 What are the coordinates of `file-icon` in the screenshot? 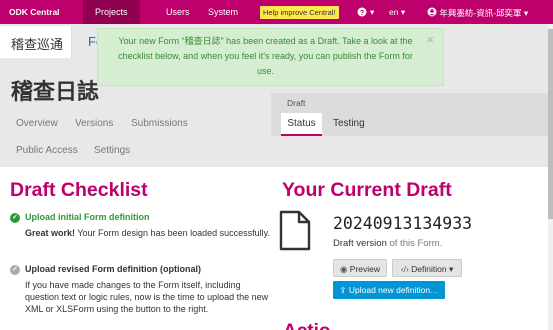 It's located at (295, 230).